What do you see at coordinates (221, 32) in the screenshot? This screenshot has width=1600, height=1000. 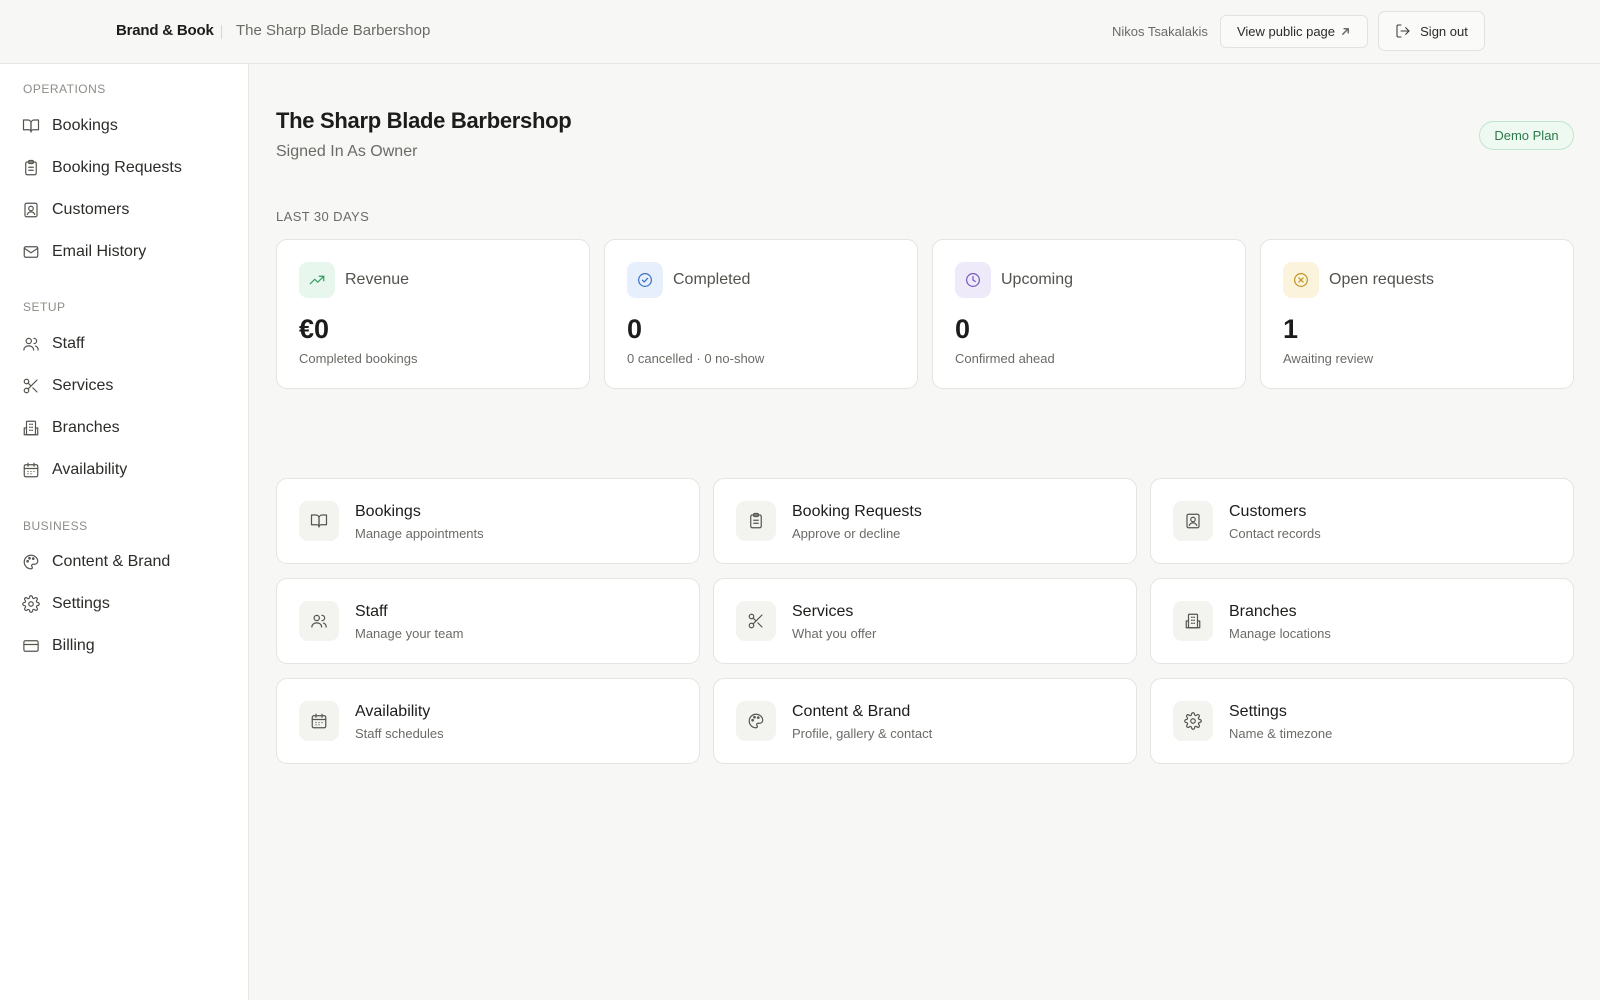 I see `brand-divider` at bounding box center [221, 32].